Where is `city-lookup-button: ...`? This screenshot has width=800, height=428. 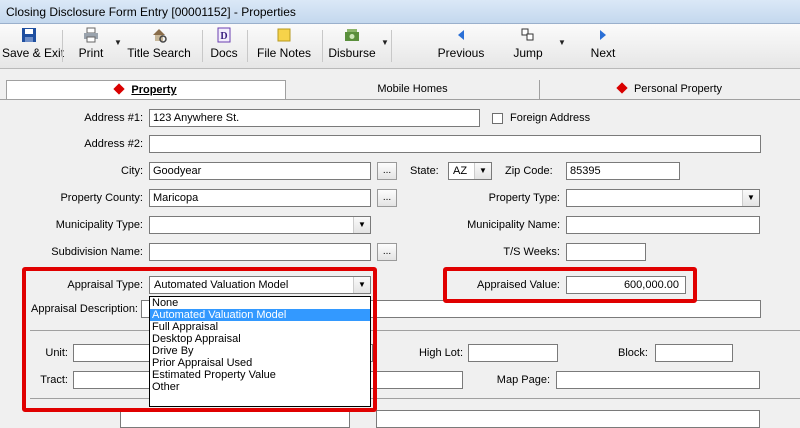 city-lookup-button: ... is located at coordinates (387, 171).